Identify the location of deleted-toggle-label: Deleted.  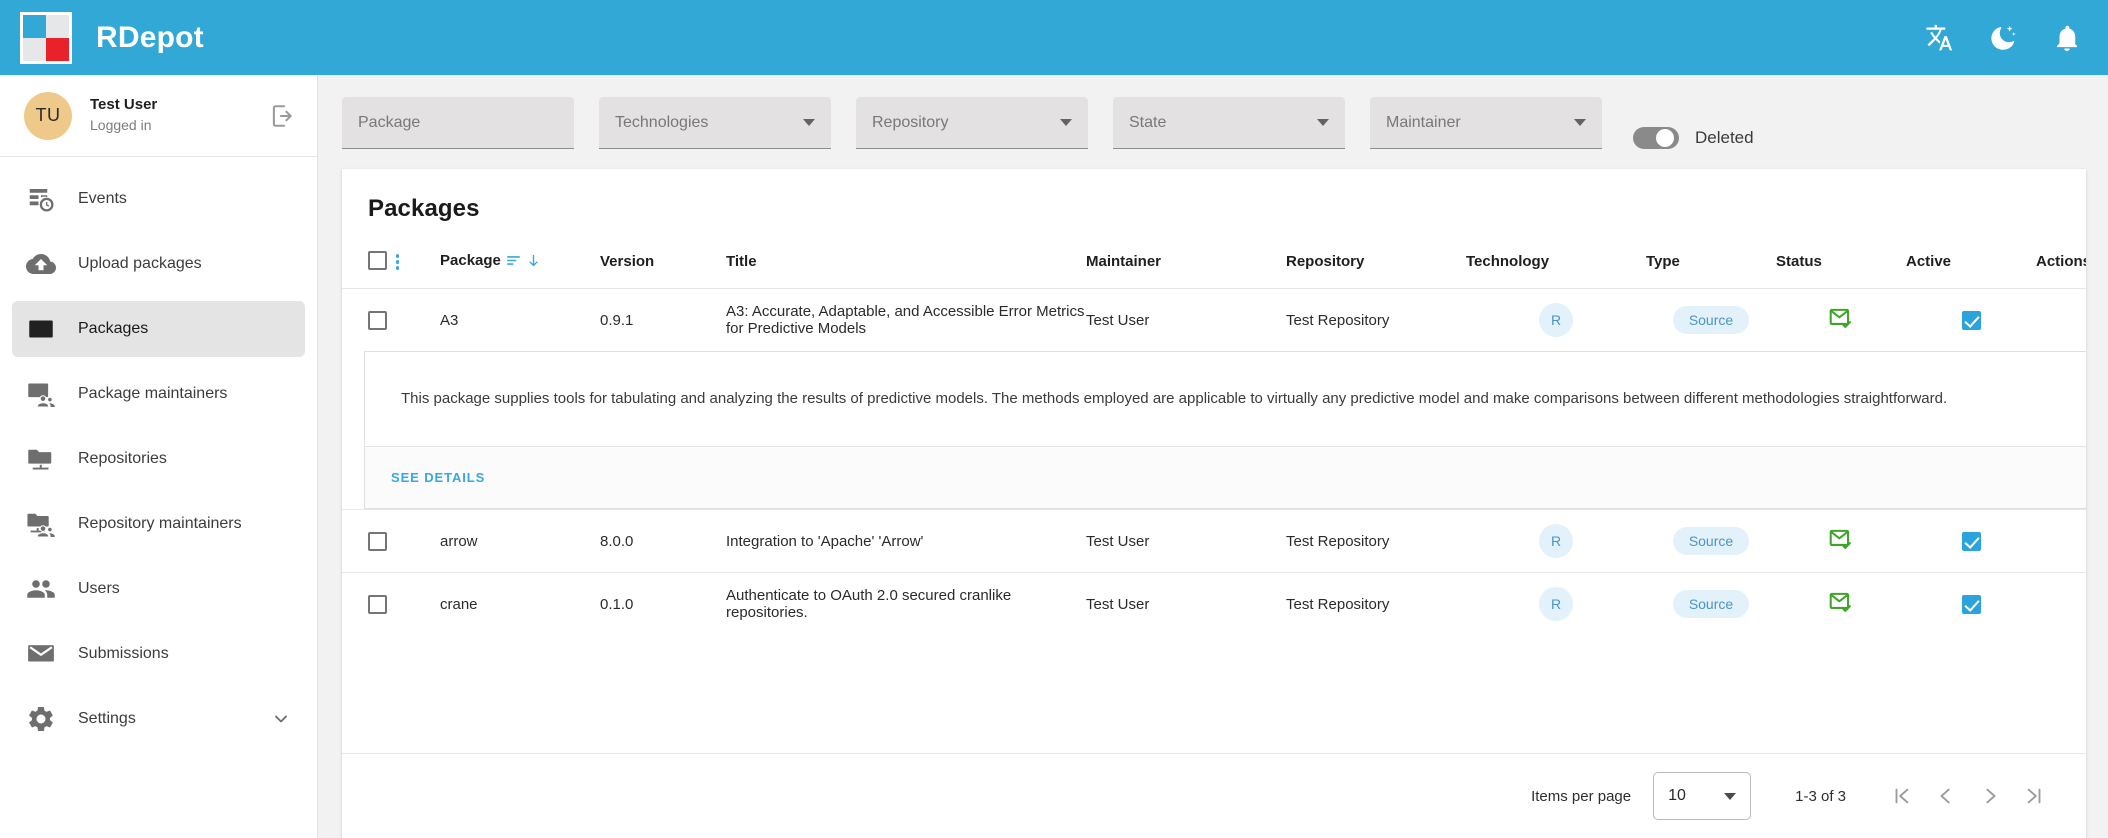
(1724, 137).